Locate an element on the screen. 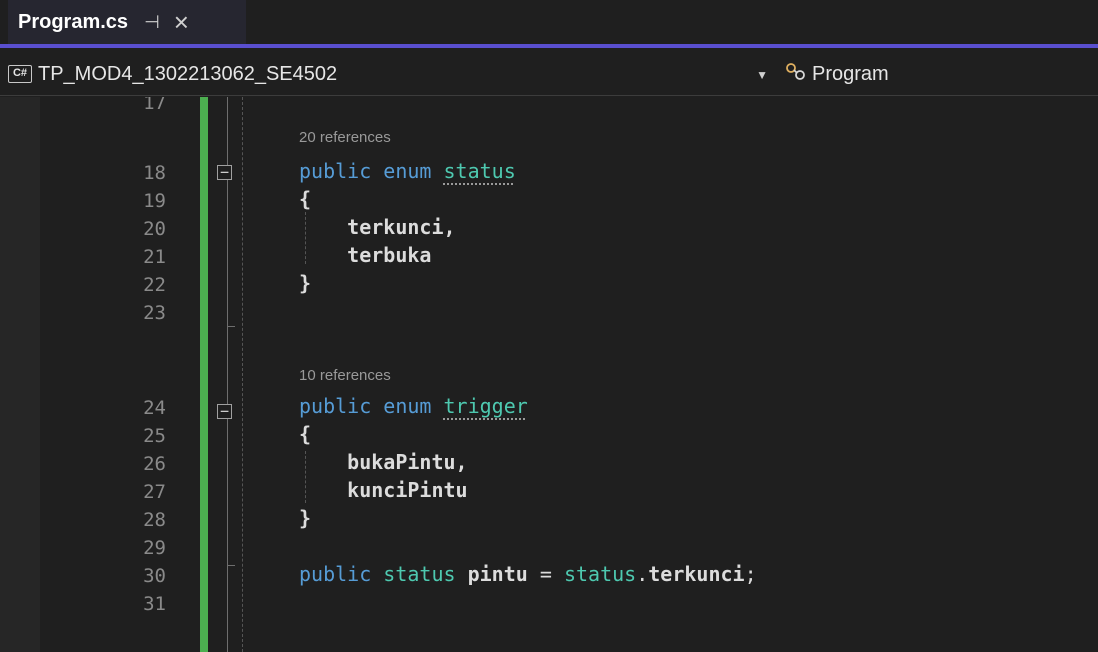 The width and height of the screenshot is (1098, 652). enum-member-terkunci: terkunci, is located at coordinates (401, 227).